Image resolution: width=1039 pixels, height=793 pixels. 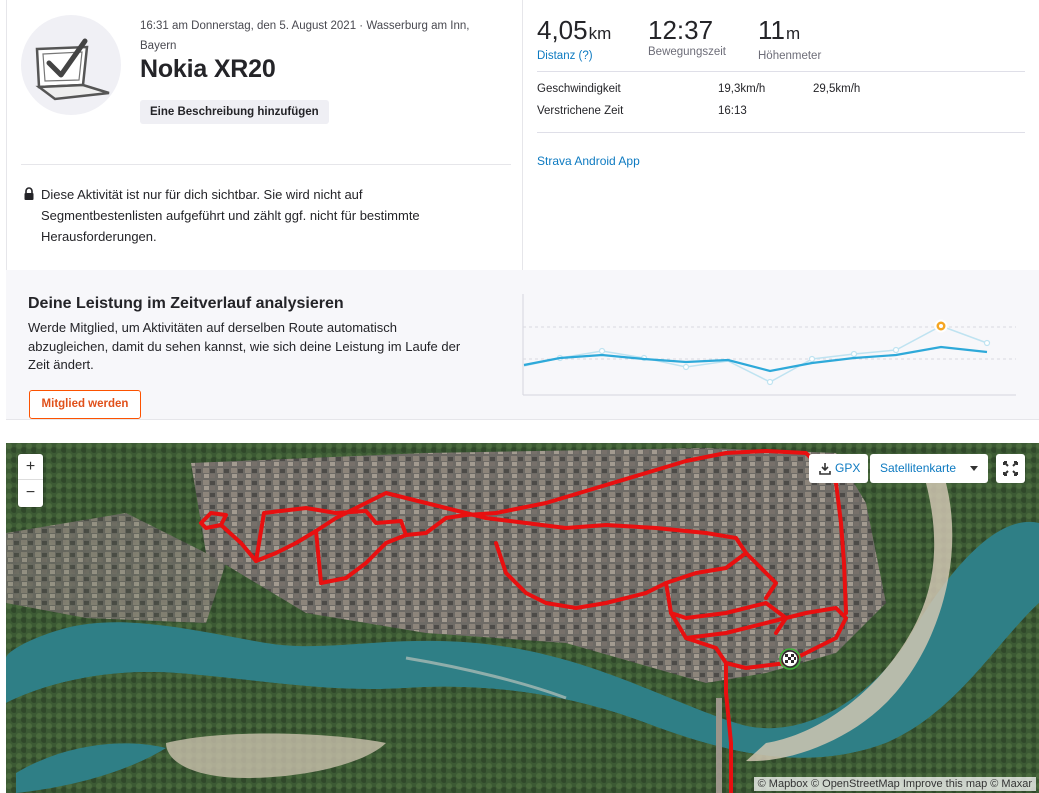 I want to click on elevation-unit: m, so click(x=793, y=33).